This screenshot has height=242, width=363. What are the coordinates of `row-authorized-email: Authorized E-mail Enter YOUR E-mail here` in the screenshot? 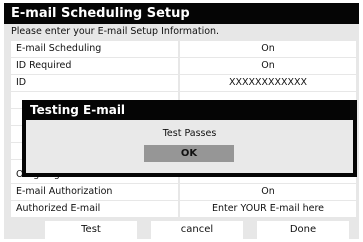 It's located at (183, 209).